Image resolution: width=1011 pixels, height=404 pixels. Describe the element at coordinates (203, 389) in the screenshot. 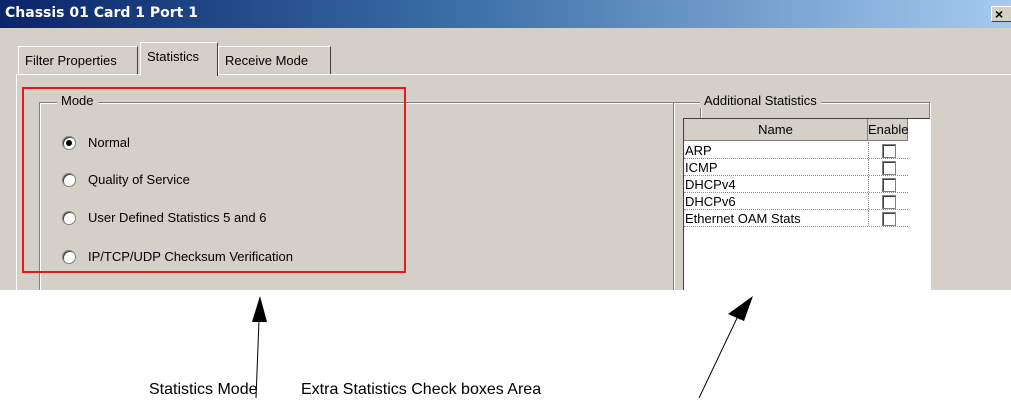

I see `caption-statistics-mode: Statistics Mode` at that location.